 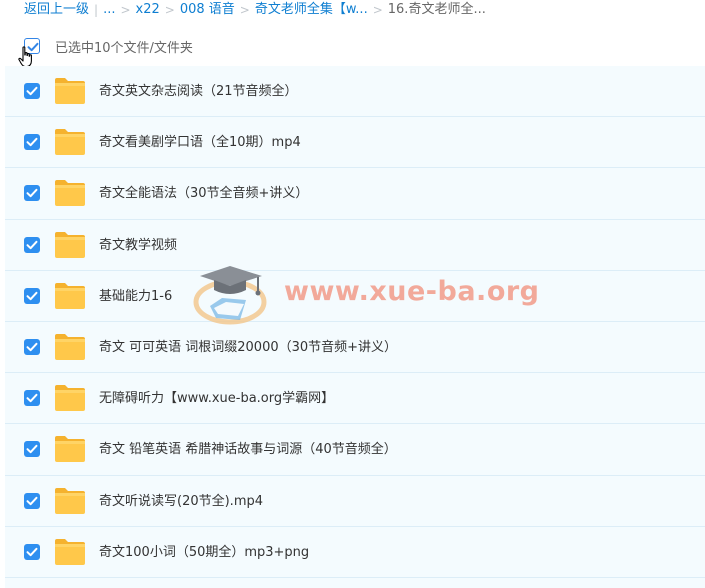 What do you see at coordinates (198, 91) in the screenshot?
I see `file-name: 奇文英文杂志阅读（21节音频全）` at bounding box center [198, 91].